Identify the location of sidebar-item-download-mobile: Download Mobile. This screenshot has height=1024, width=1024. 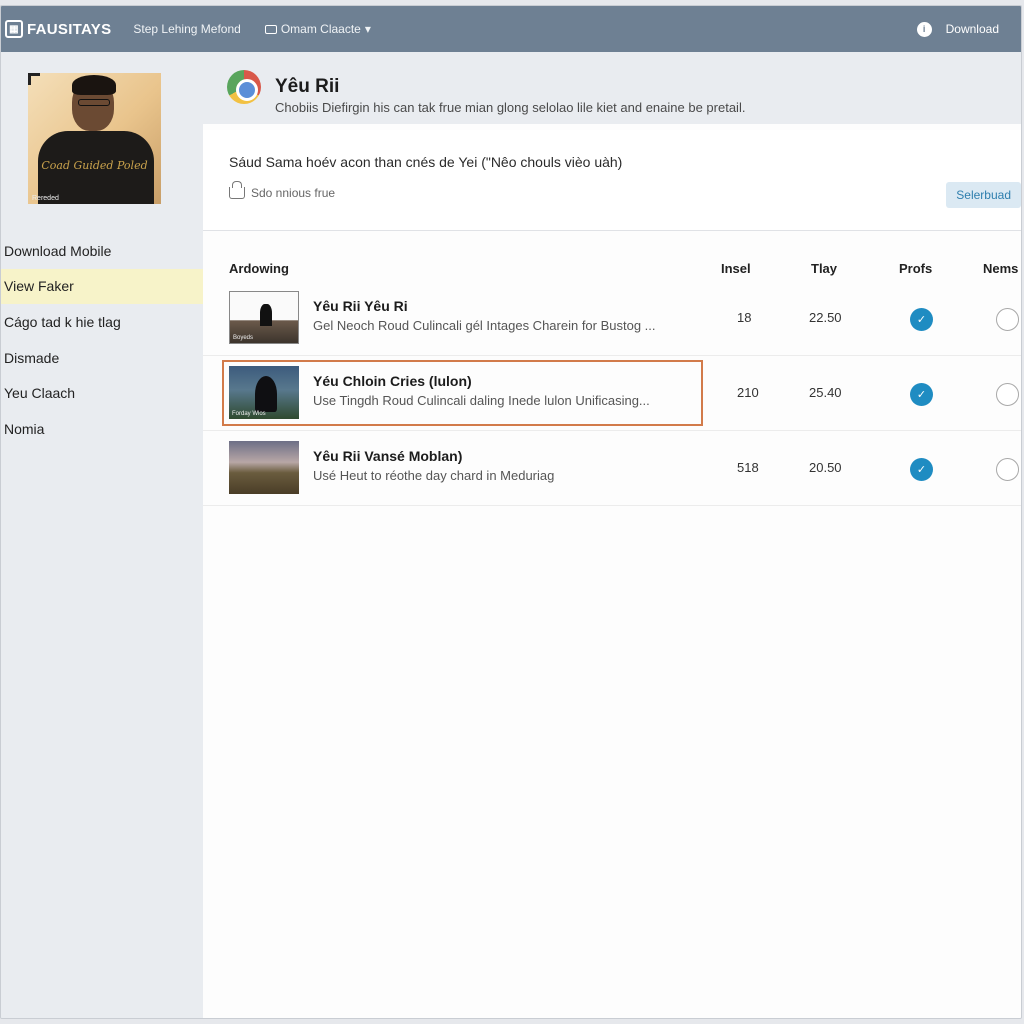
(102, 251).